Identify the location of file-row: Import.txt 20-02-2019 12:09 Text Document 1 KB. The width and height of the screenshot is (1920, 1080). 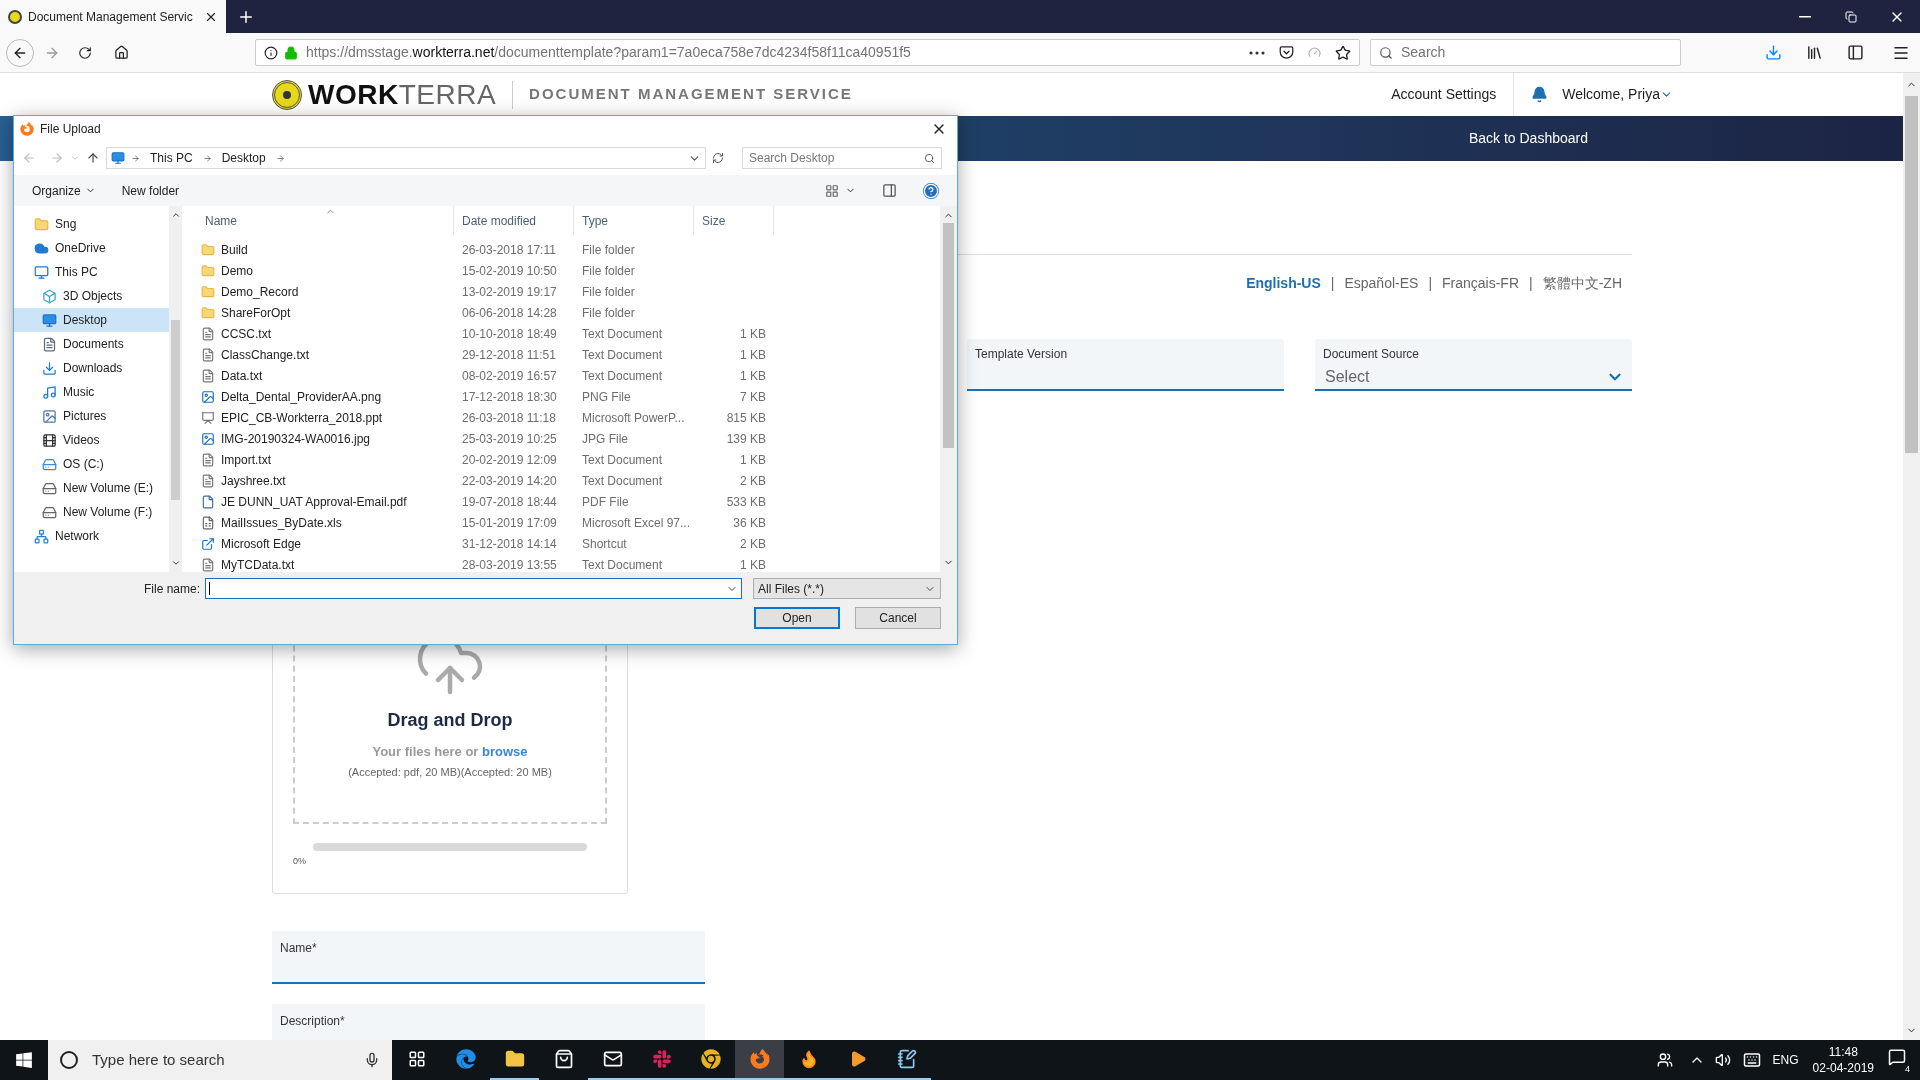
(568, 459).